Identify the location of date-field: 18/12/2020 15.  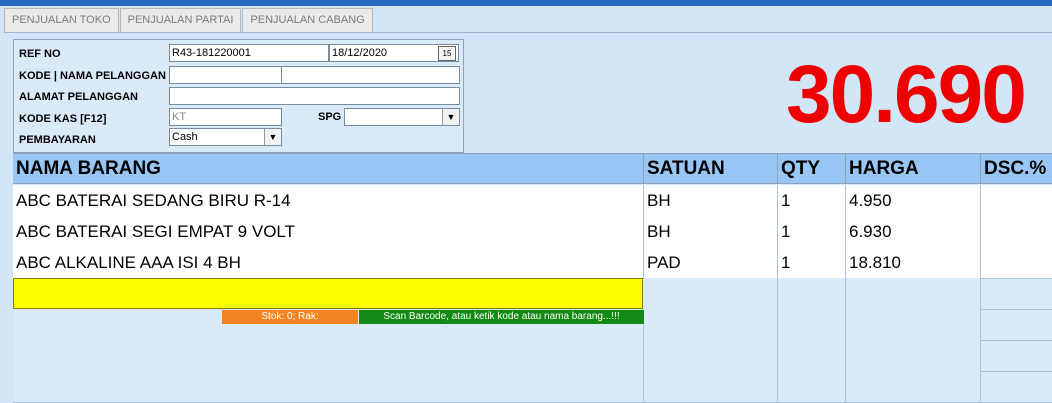
(394, 53).